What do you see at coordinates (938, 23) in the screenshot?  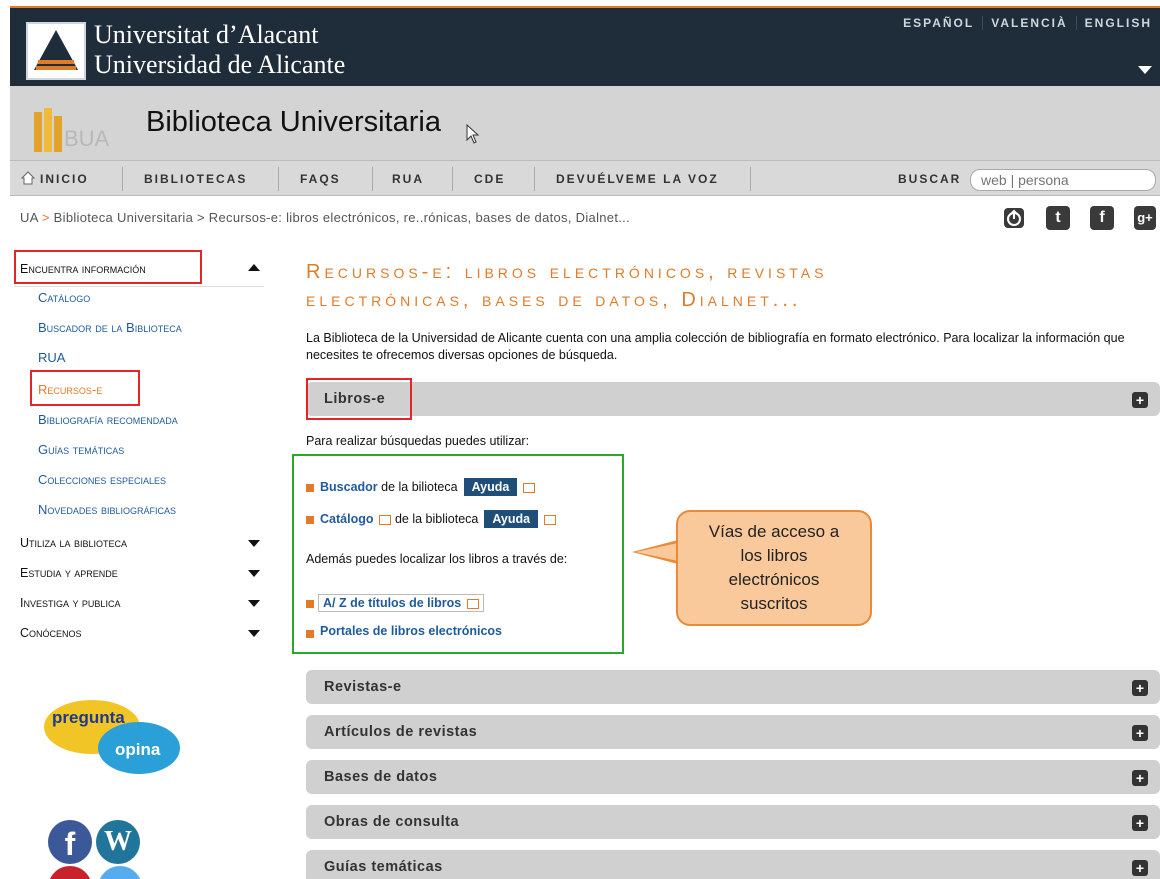 I see `lang-espanol: ESPAÑOL` at bounding box center [938, 23].